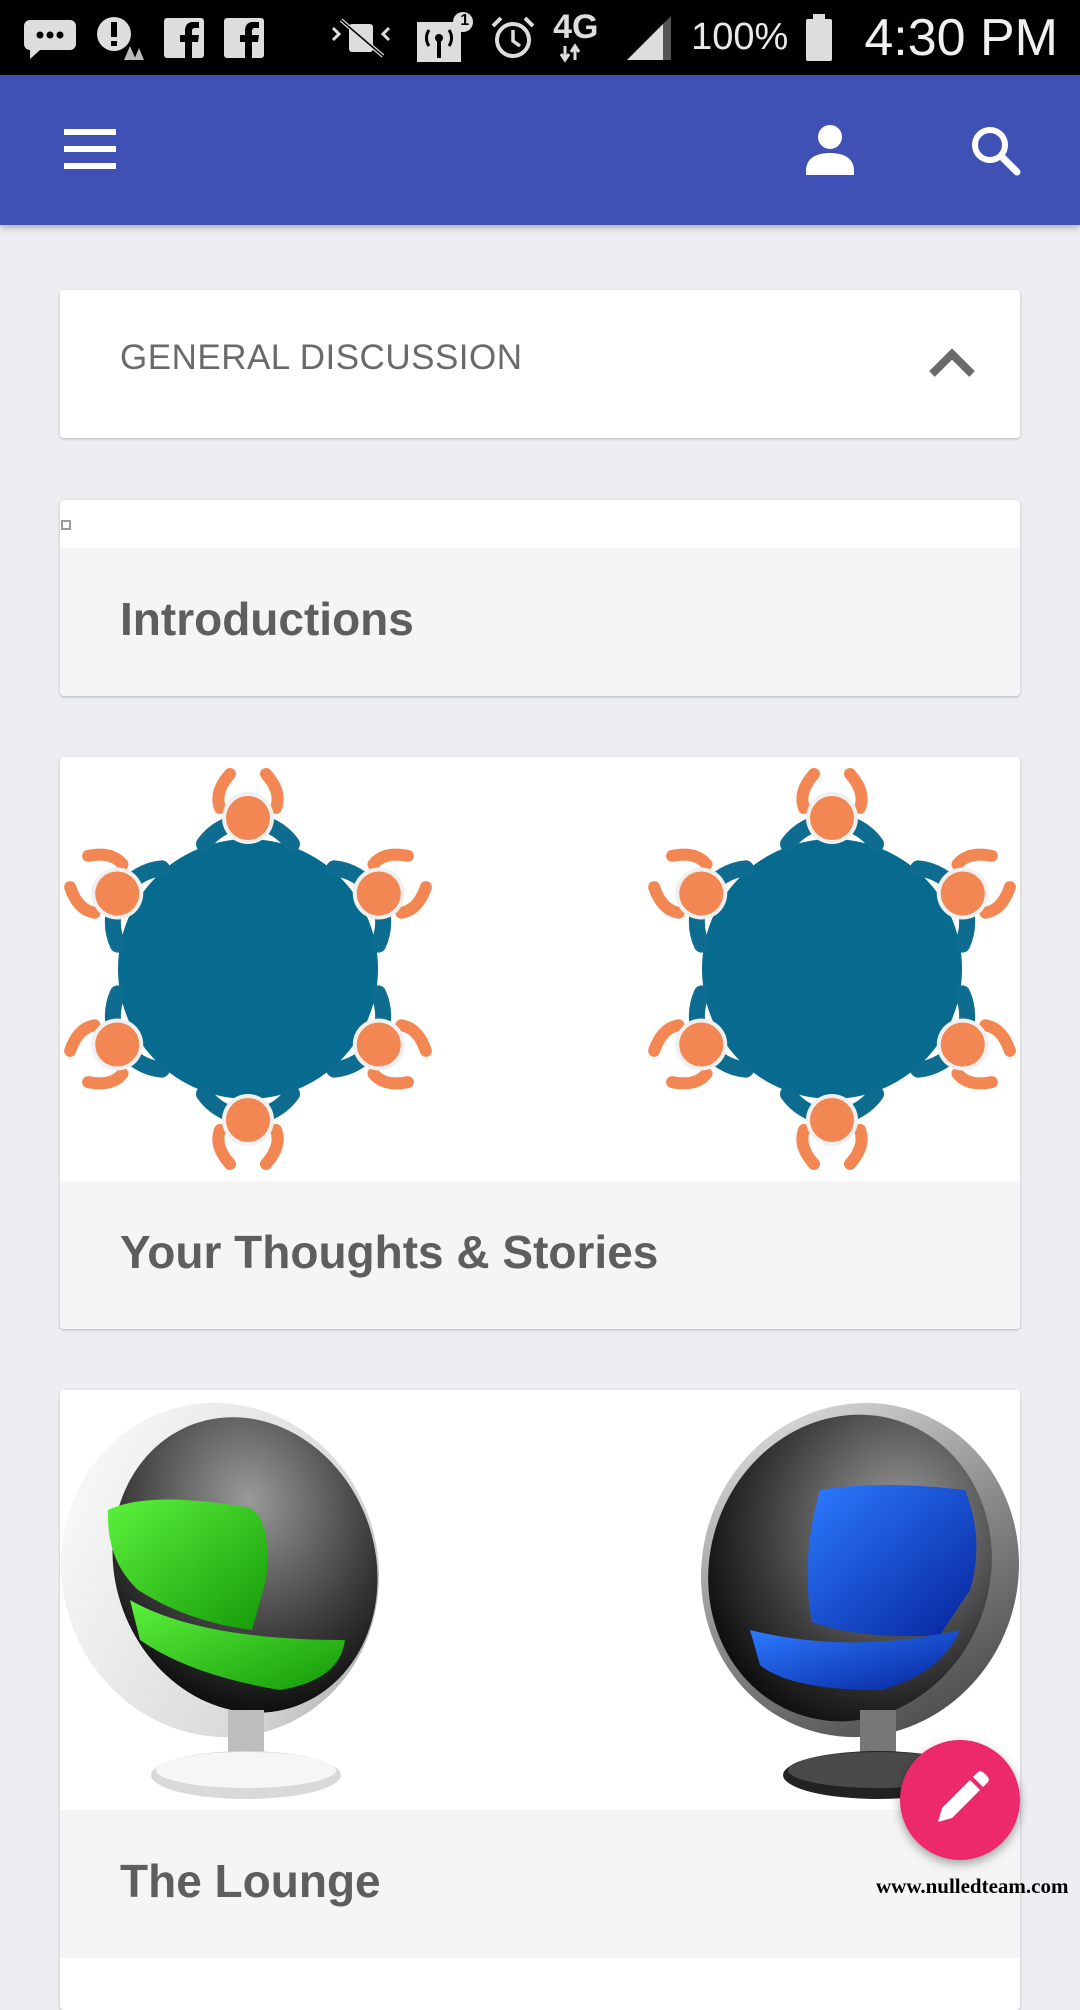  I want to click on forum-caption: Your Thoughts & Stories, so click(540, 1255).